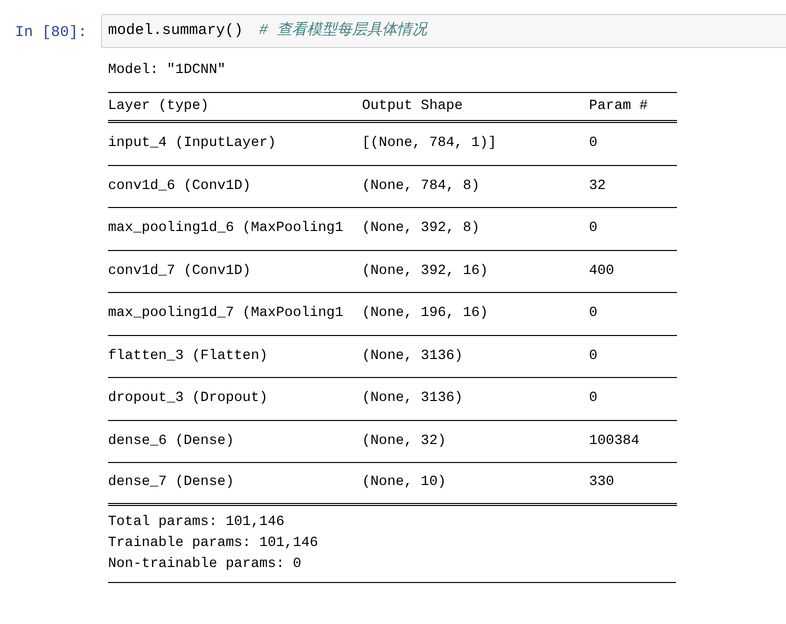 Image resolution: width=786 pixels, height=624 pixels. Describe the element at coordinates (426, 314) in the screenshot. I see `table-cell-text: (None, 196, 16)` at that location.